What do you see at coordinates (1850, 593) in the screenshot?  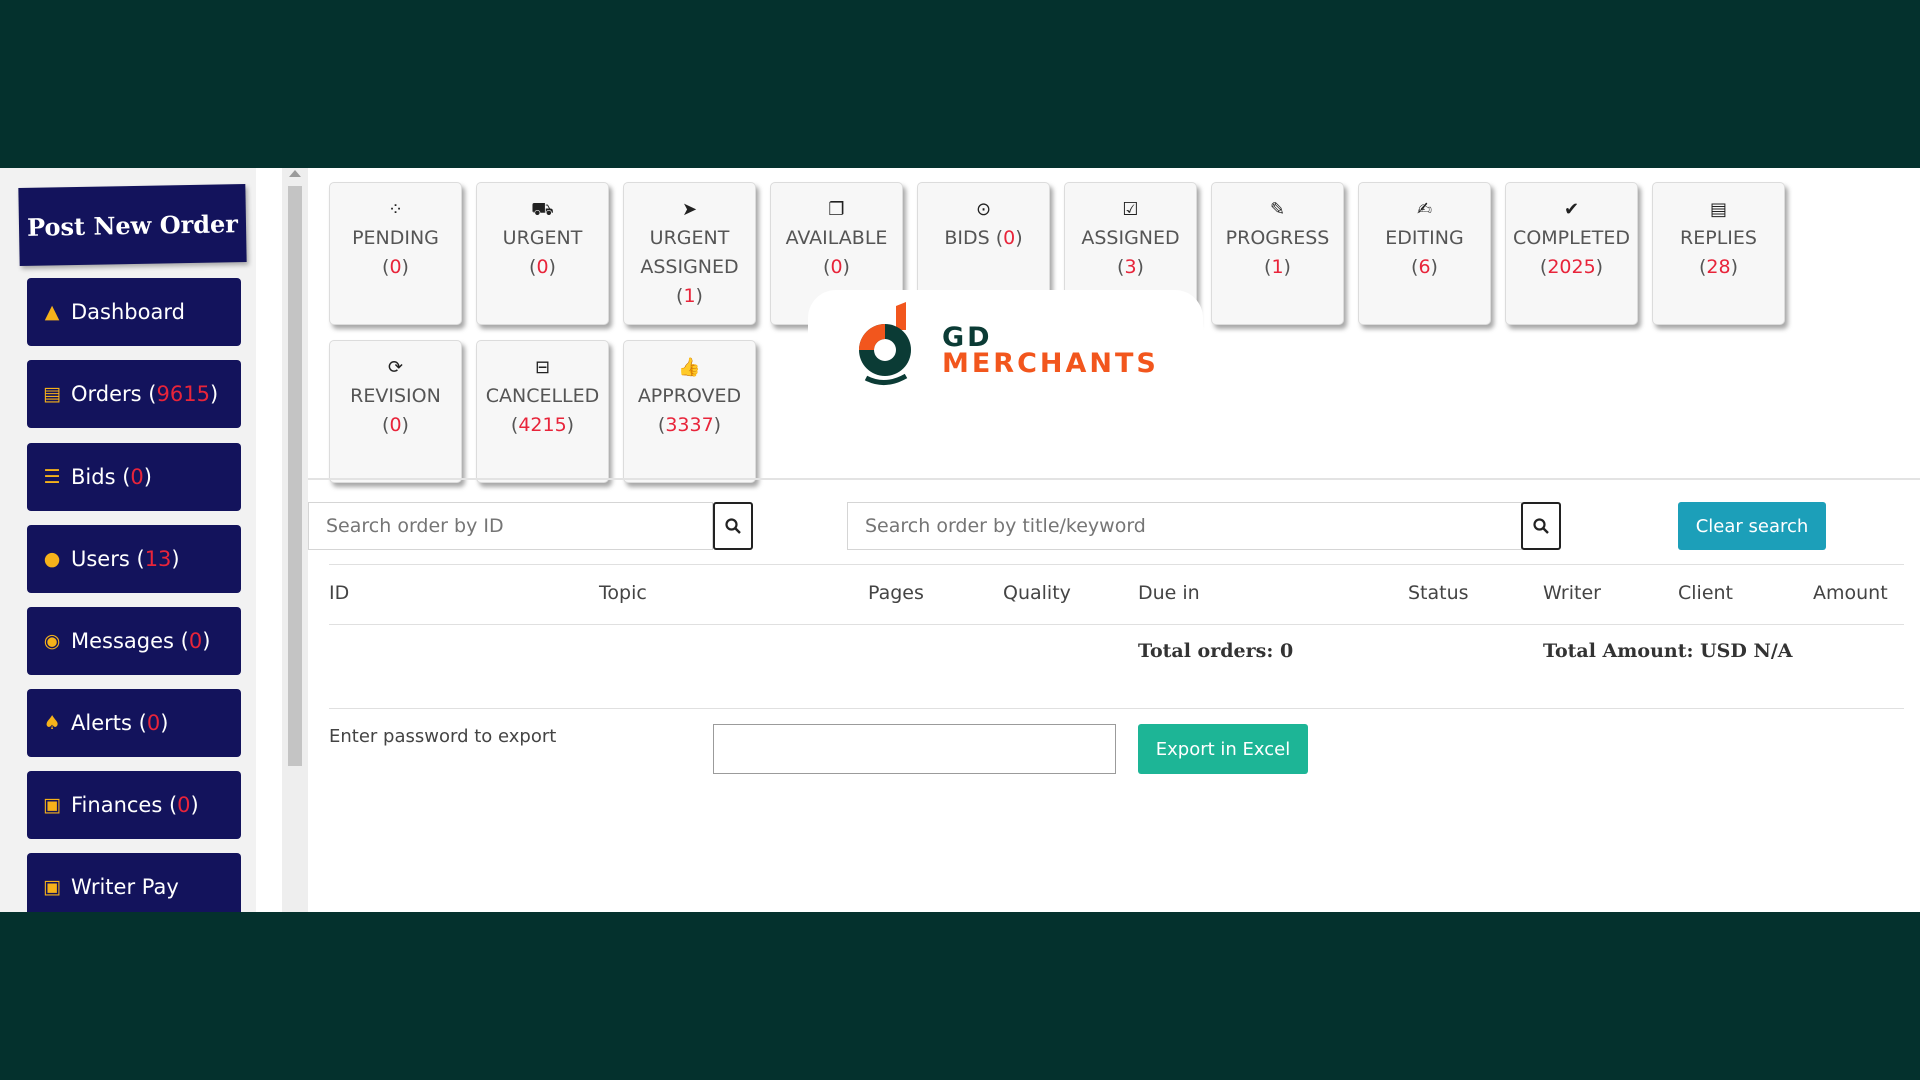 I see `column-header-amount: Amount` at bounding box center [1850, 593].